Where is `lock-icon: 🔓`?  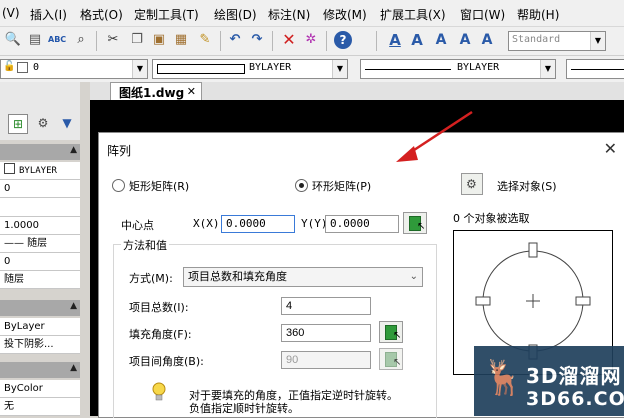 lock-icon: 🔓 is located at coordinates (9, 66).